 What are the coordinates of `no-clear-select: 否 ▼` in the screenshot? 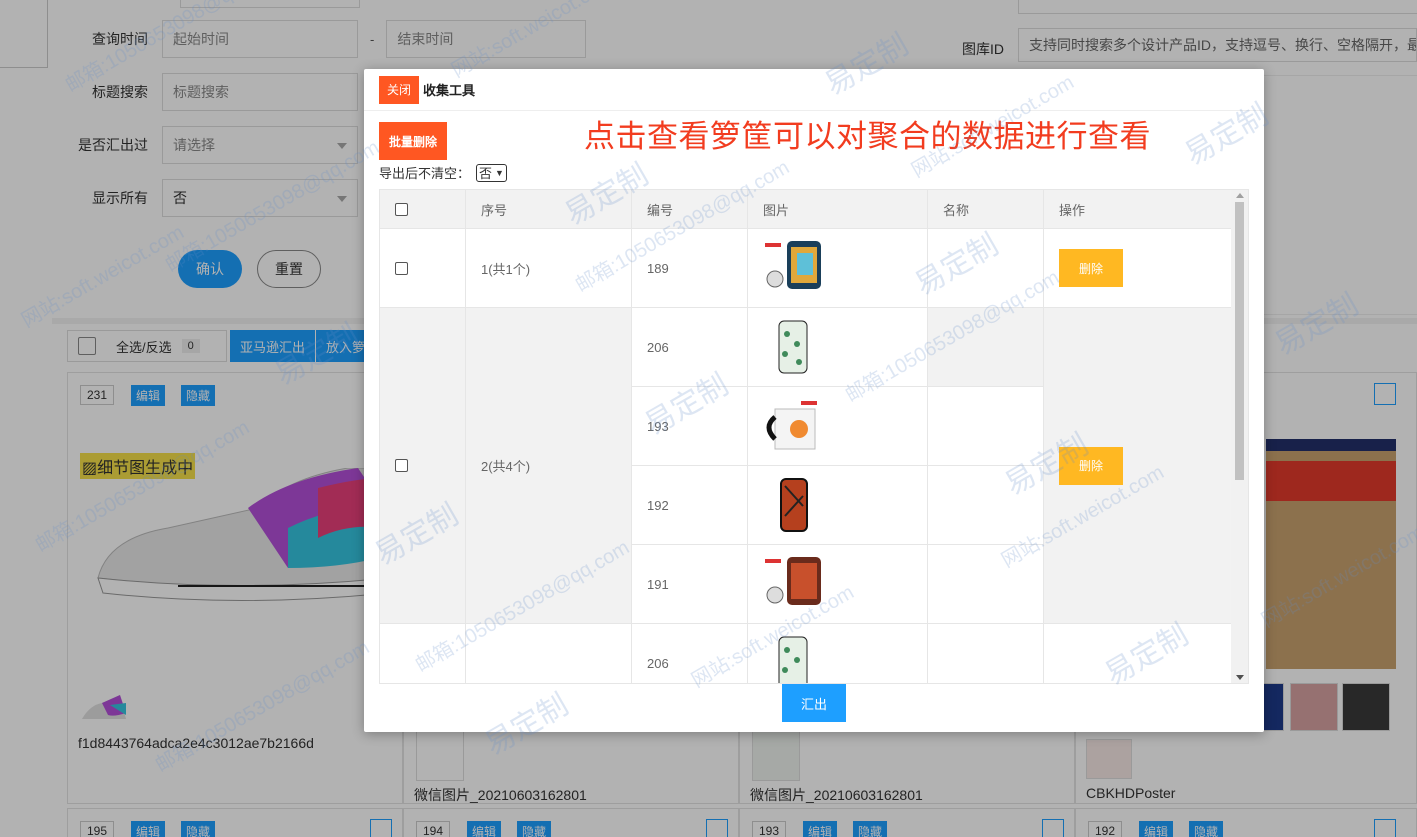 It's located at (491, 172).